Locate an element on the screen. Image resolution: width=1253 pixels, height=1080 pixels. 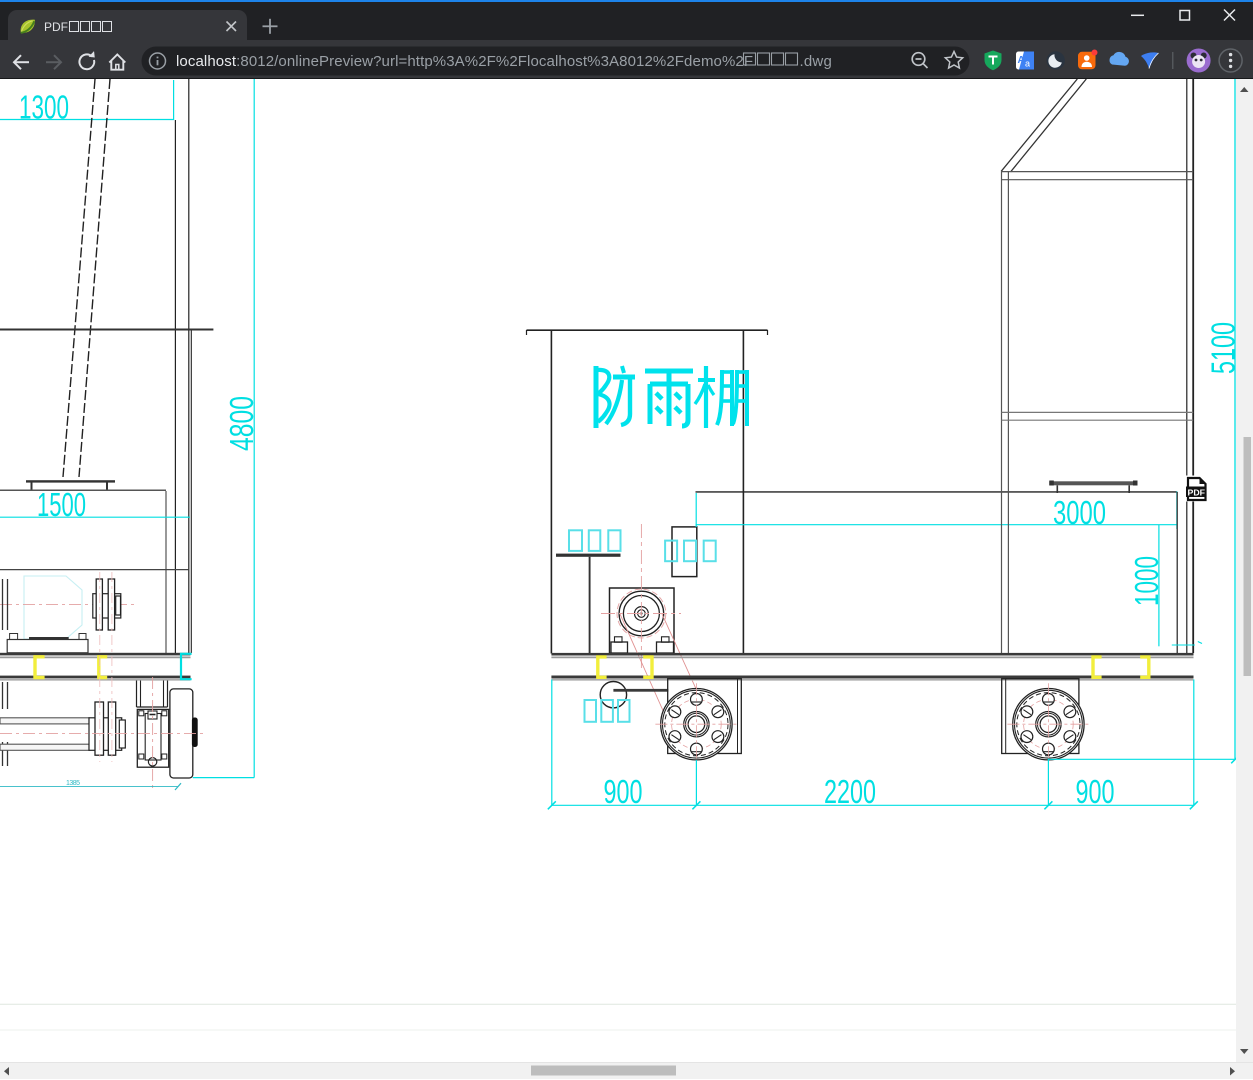
svg-text: PDF is located at coordinates (1197, 493).